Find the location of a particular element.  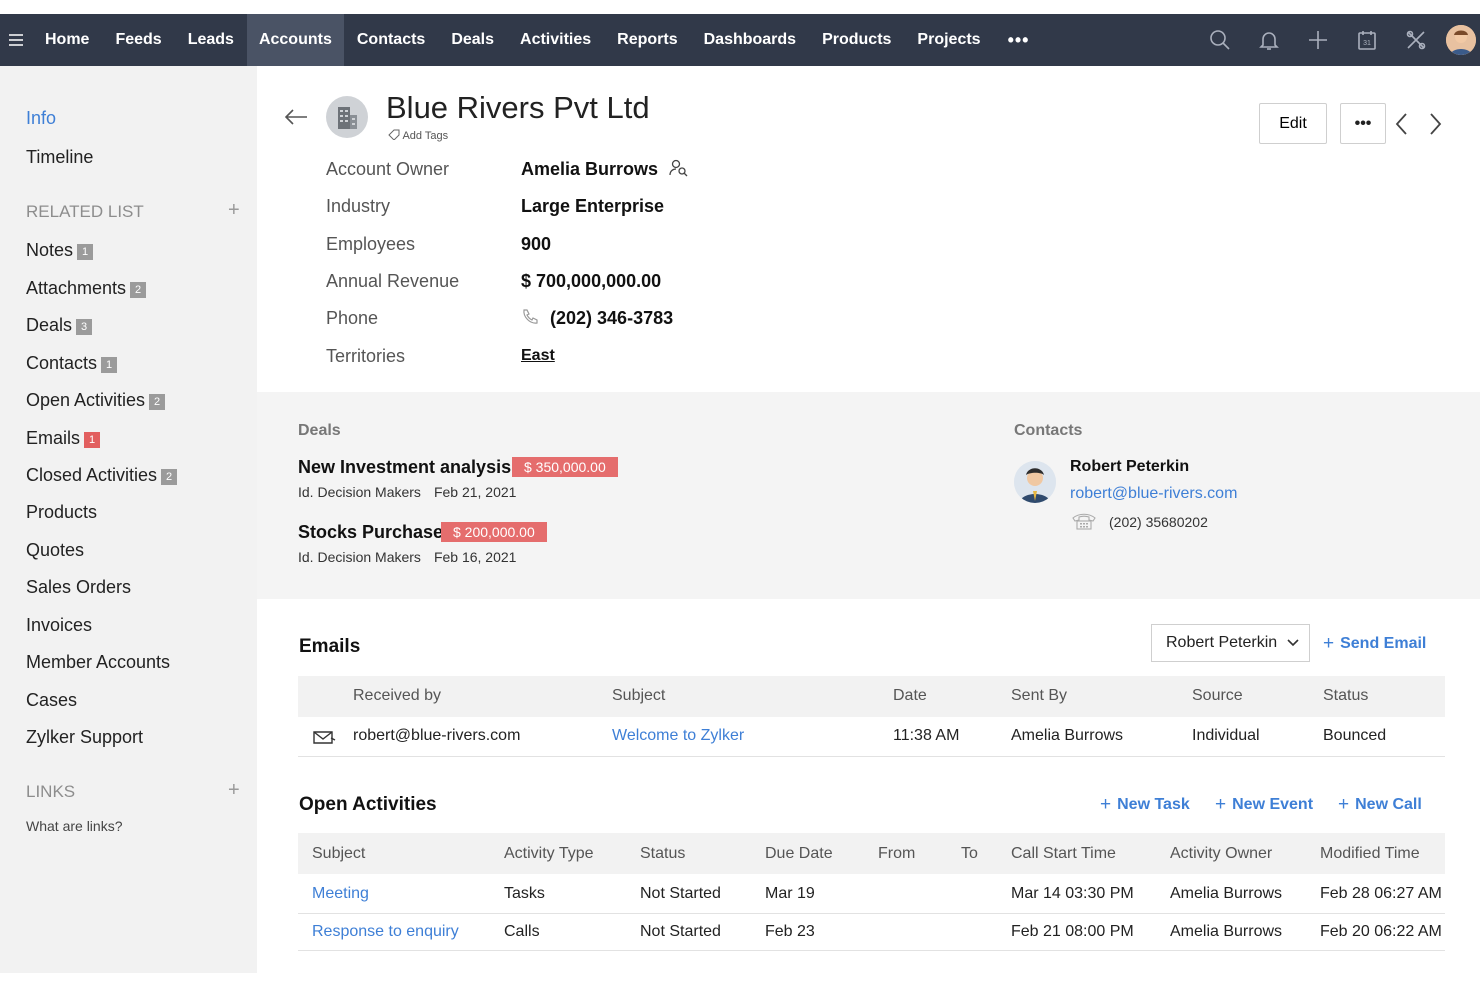

field-label-industry: Industry is located at coordinates (358, 206).